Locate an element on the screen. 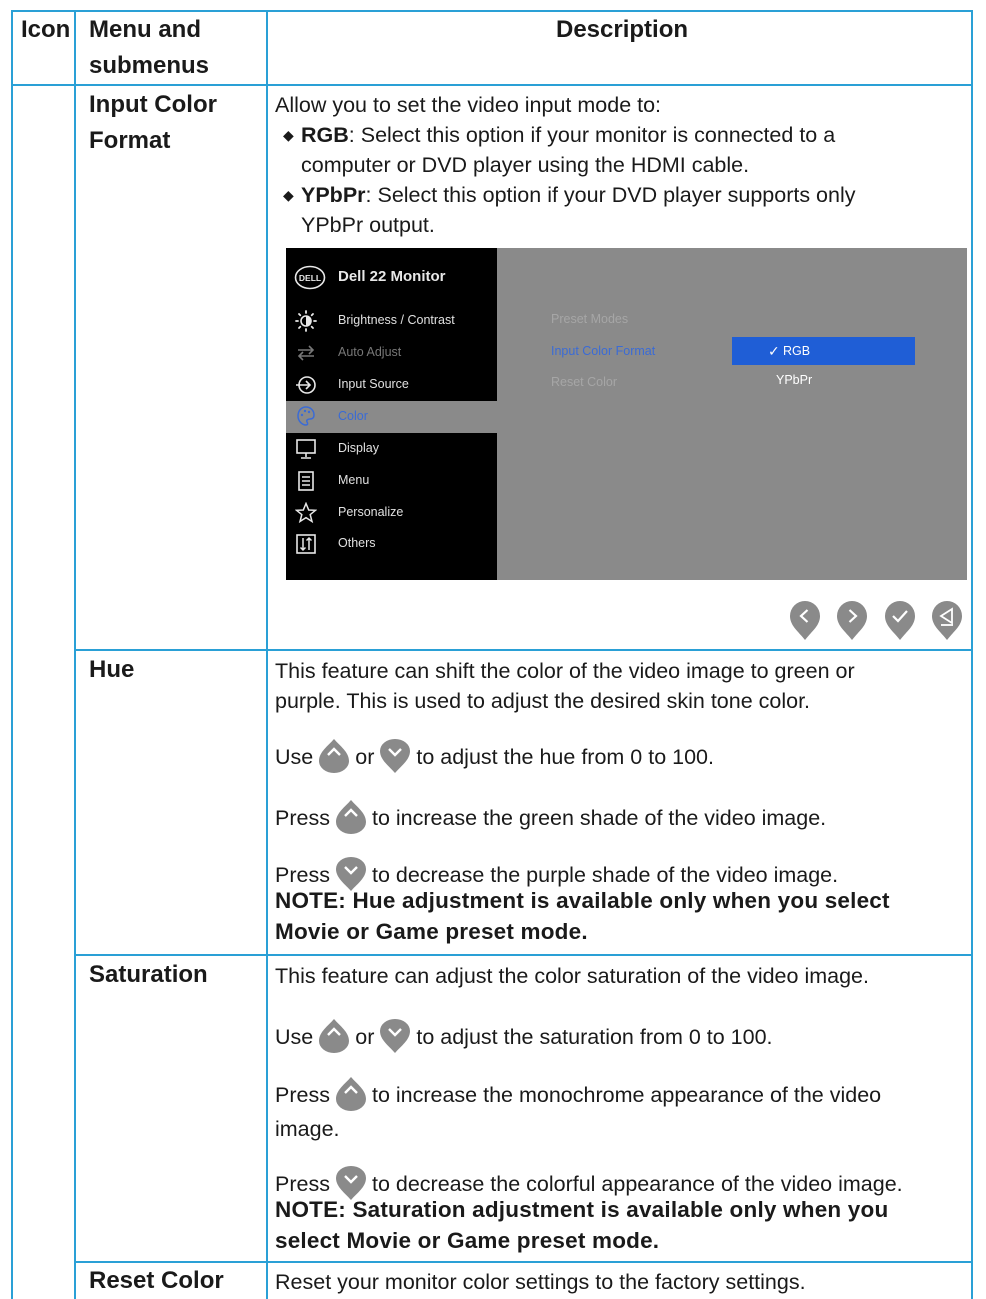  svg-text: DELL is located at coordinates (310, 278).